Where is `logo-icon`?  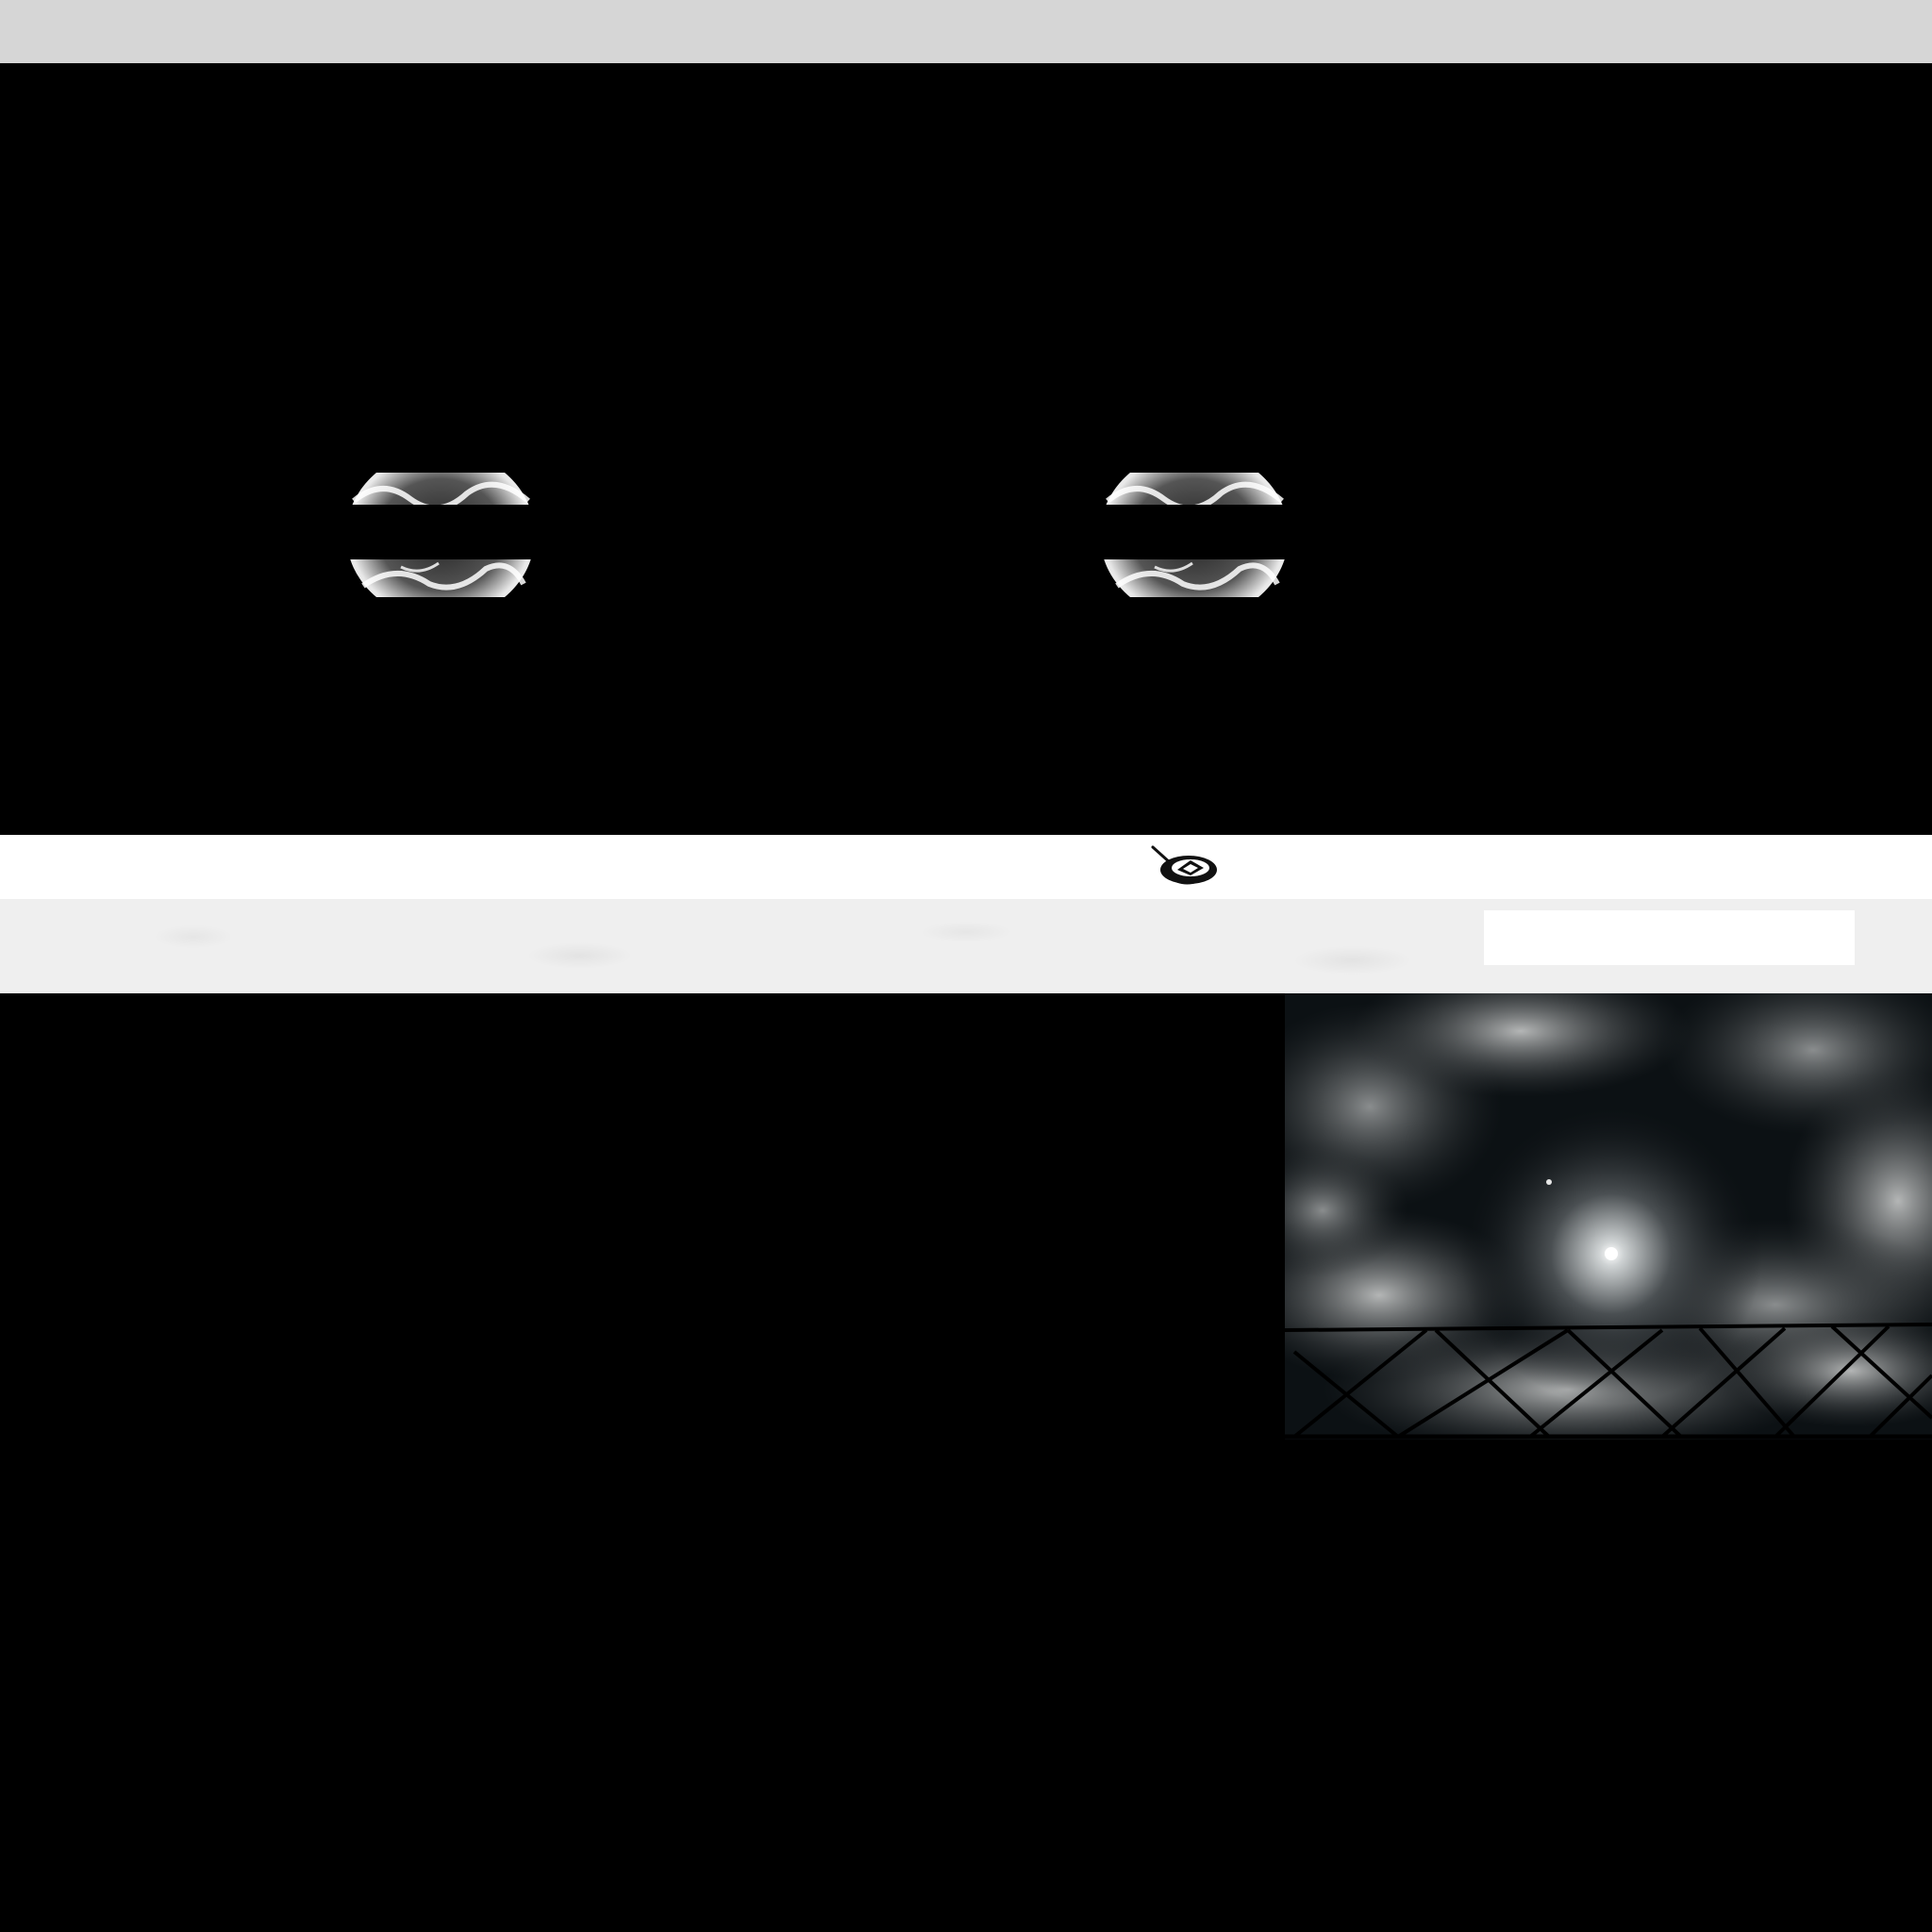
logo-icon is located at coordinates (1185, 867).